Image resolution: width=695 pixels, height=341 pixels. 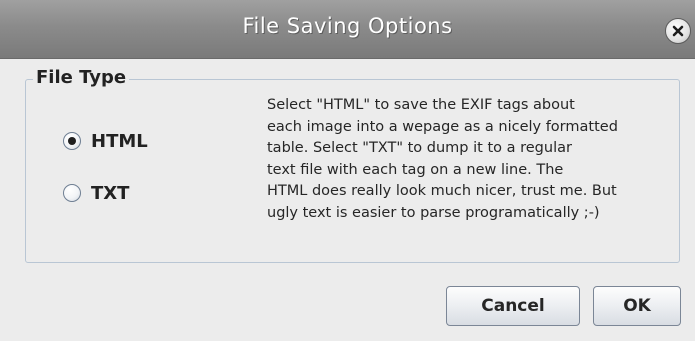 I want to click on txt-radio-option: TXT, so click(x=96, y=193).